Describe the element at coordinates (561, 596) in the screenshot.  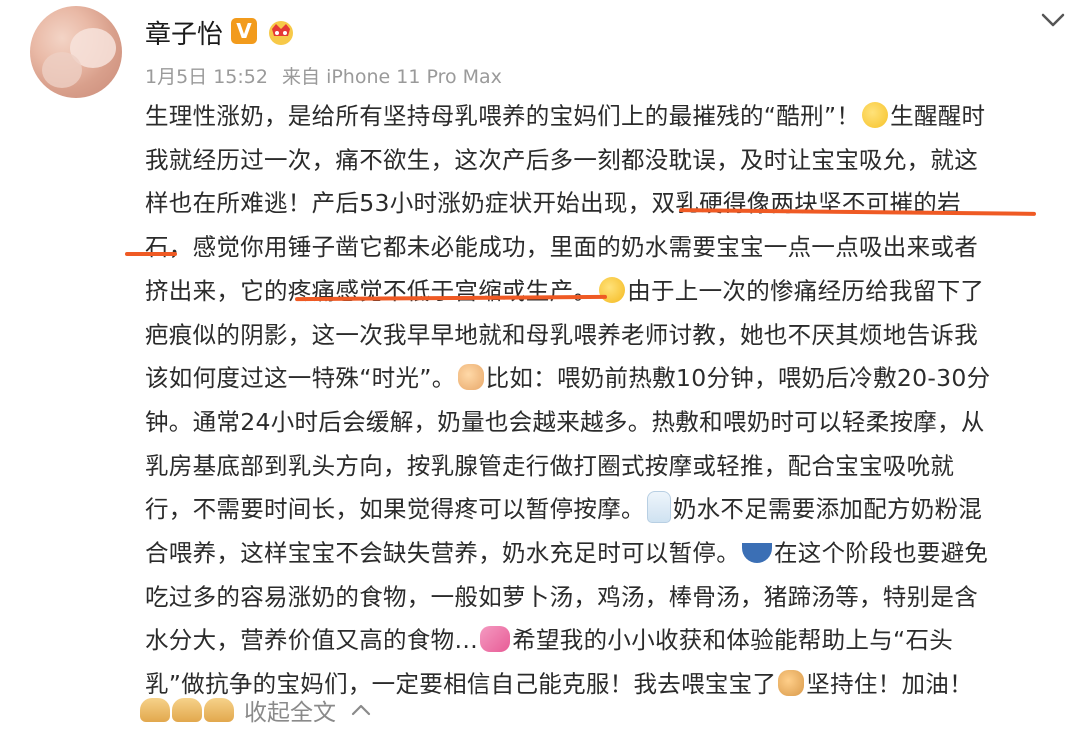
I see `post-line: 吃过多的容易涨奶的食物，一般如萝卜汤，鸡汤，棒骨汤，猪蹄汤等，特别是含` at that location.